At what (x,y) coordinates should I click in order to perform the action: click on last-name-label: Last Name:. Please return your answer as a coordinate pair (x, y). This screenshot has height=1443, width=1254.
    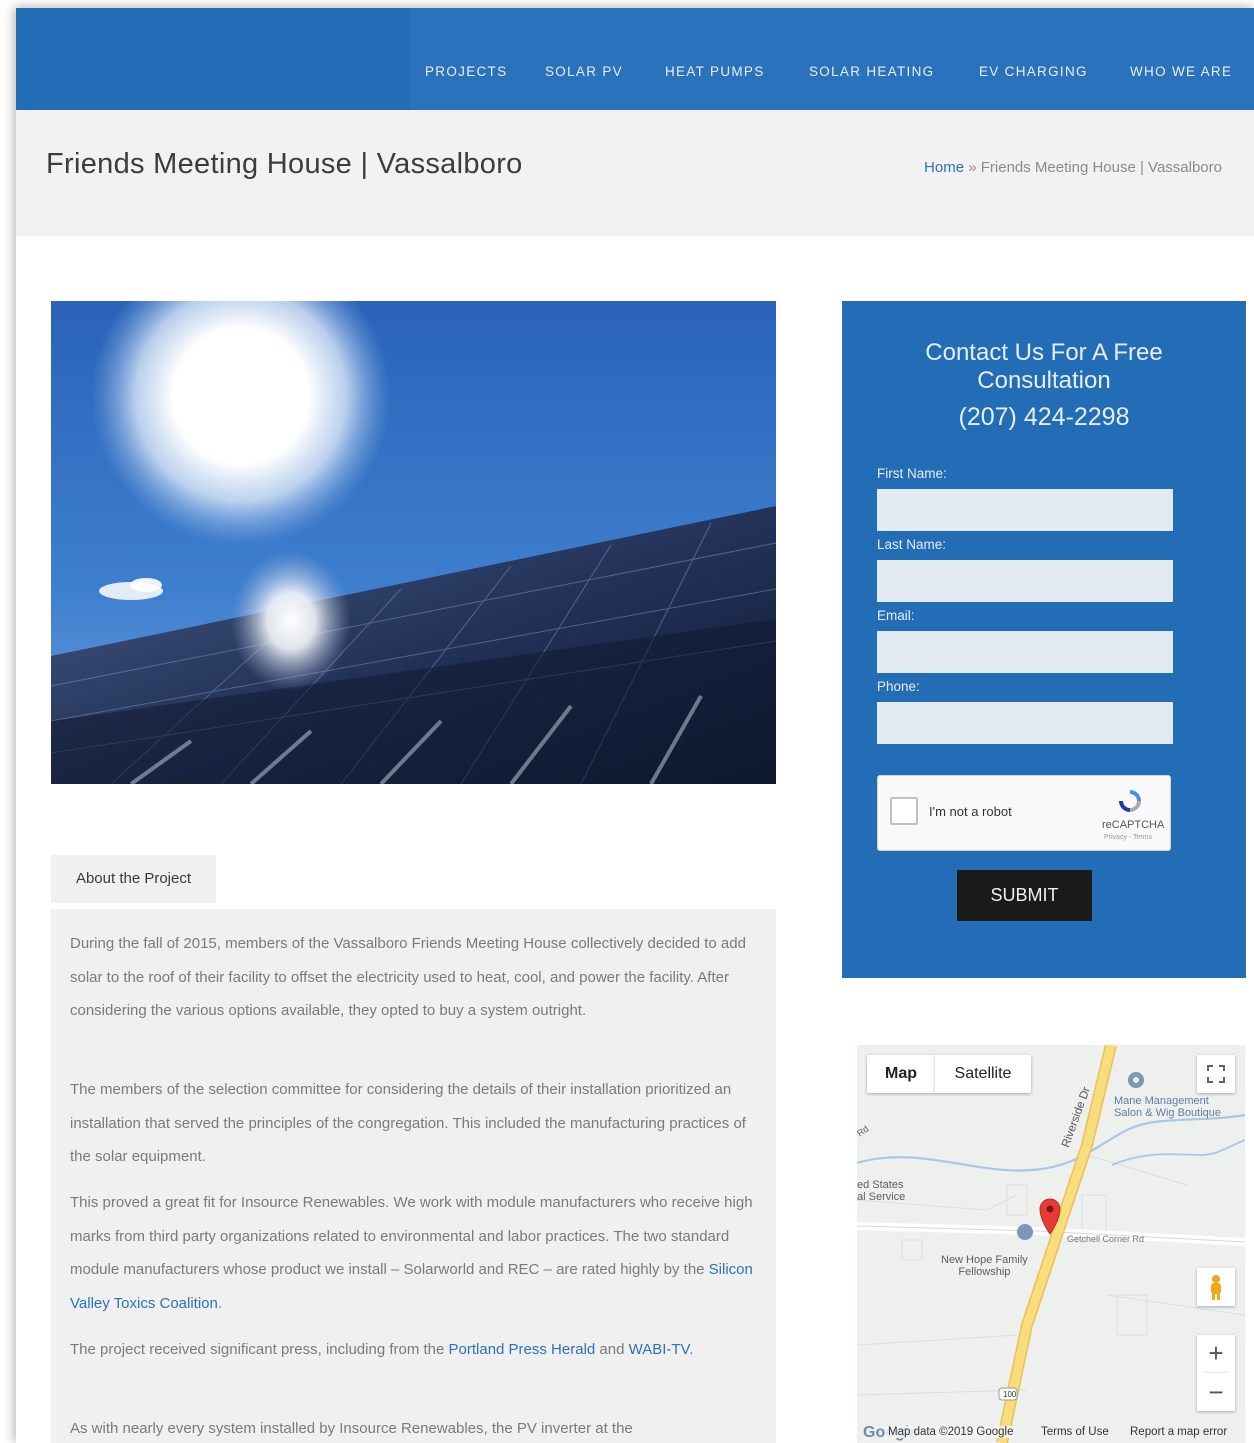
    Looking at the image, I should click on (912, 544).